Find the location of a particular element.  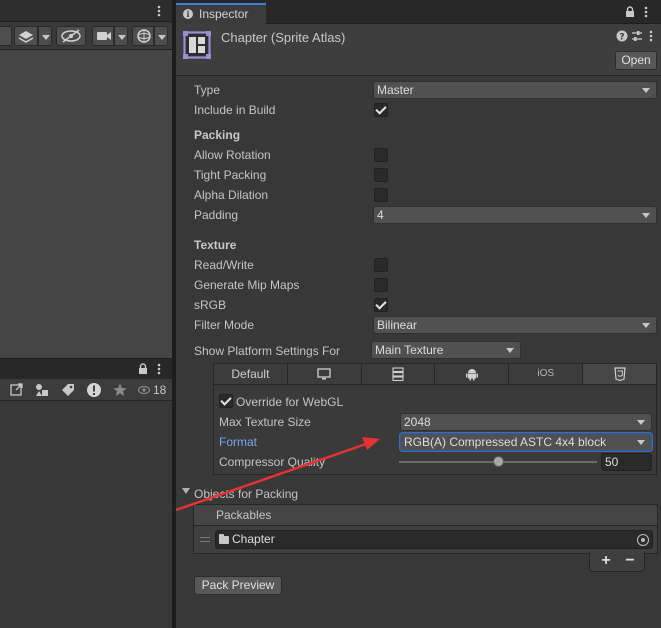

packables-header: Packables is located at coordinates (425, 515).